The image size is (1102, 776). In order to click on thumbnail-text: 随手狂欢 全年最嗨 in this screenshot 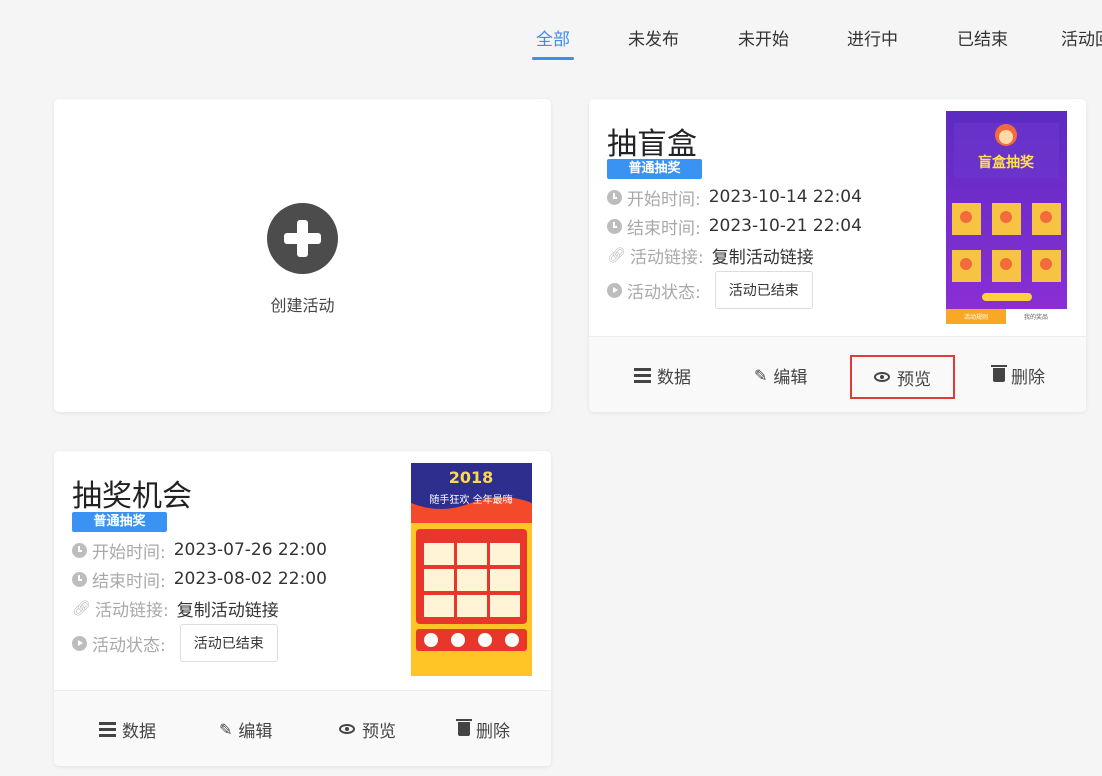, I will do `click(470, 499)`.